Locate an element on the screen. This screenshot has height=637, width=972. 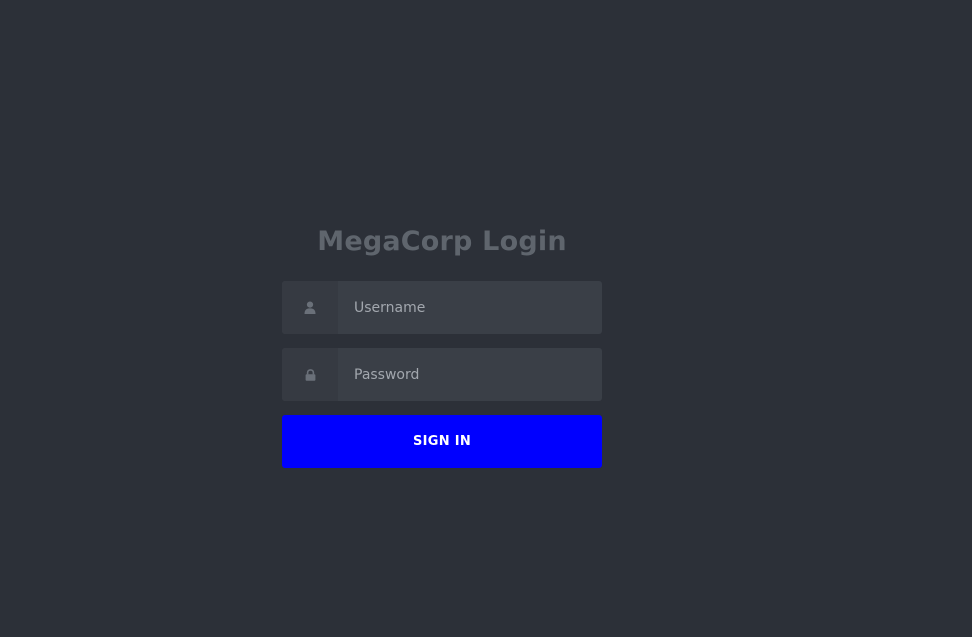
user-icon is located at coordinates (310, 307).